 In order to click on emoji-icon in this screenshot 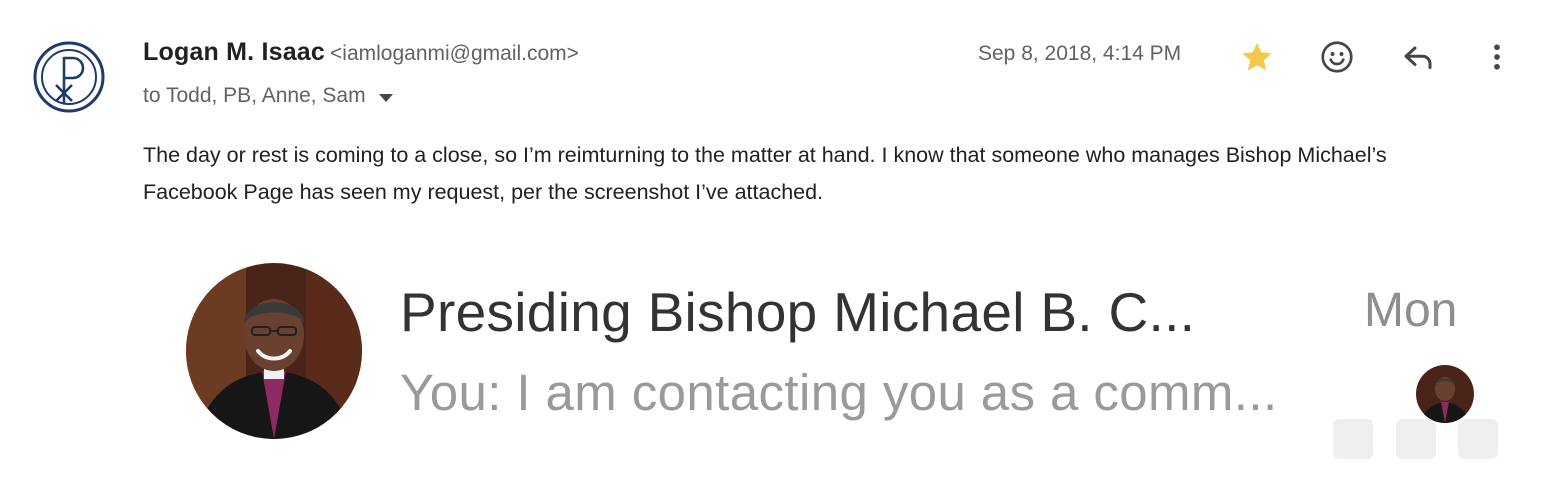, I will do `click(1337, 57)`.